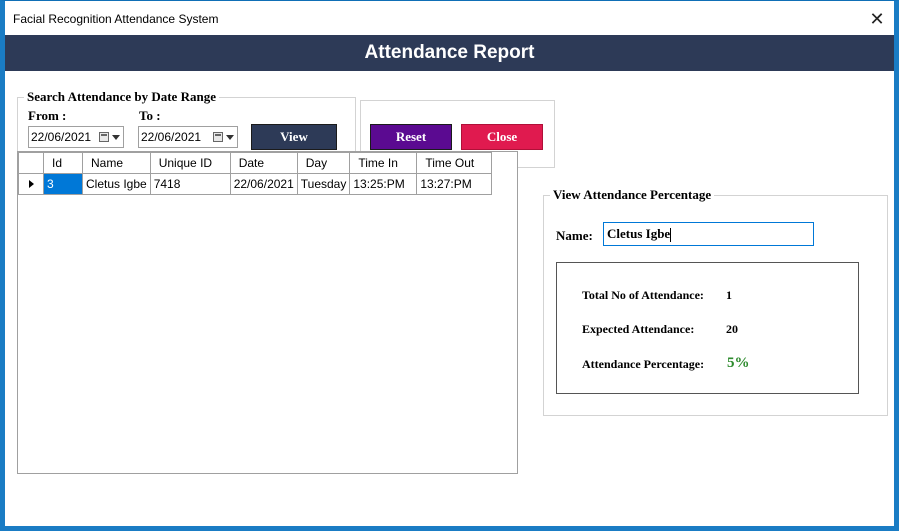  What do you see at coordinates (643, 295) in the screenshot?
I see `total-attendance-label: Total No of Attendance:` at bounding box center [643, 295].